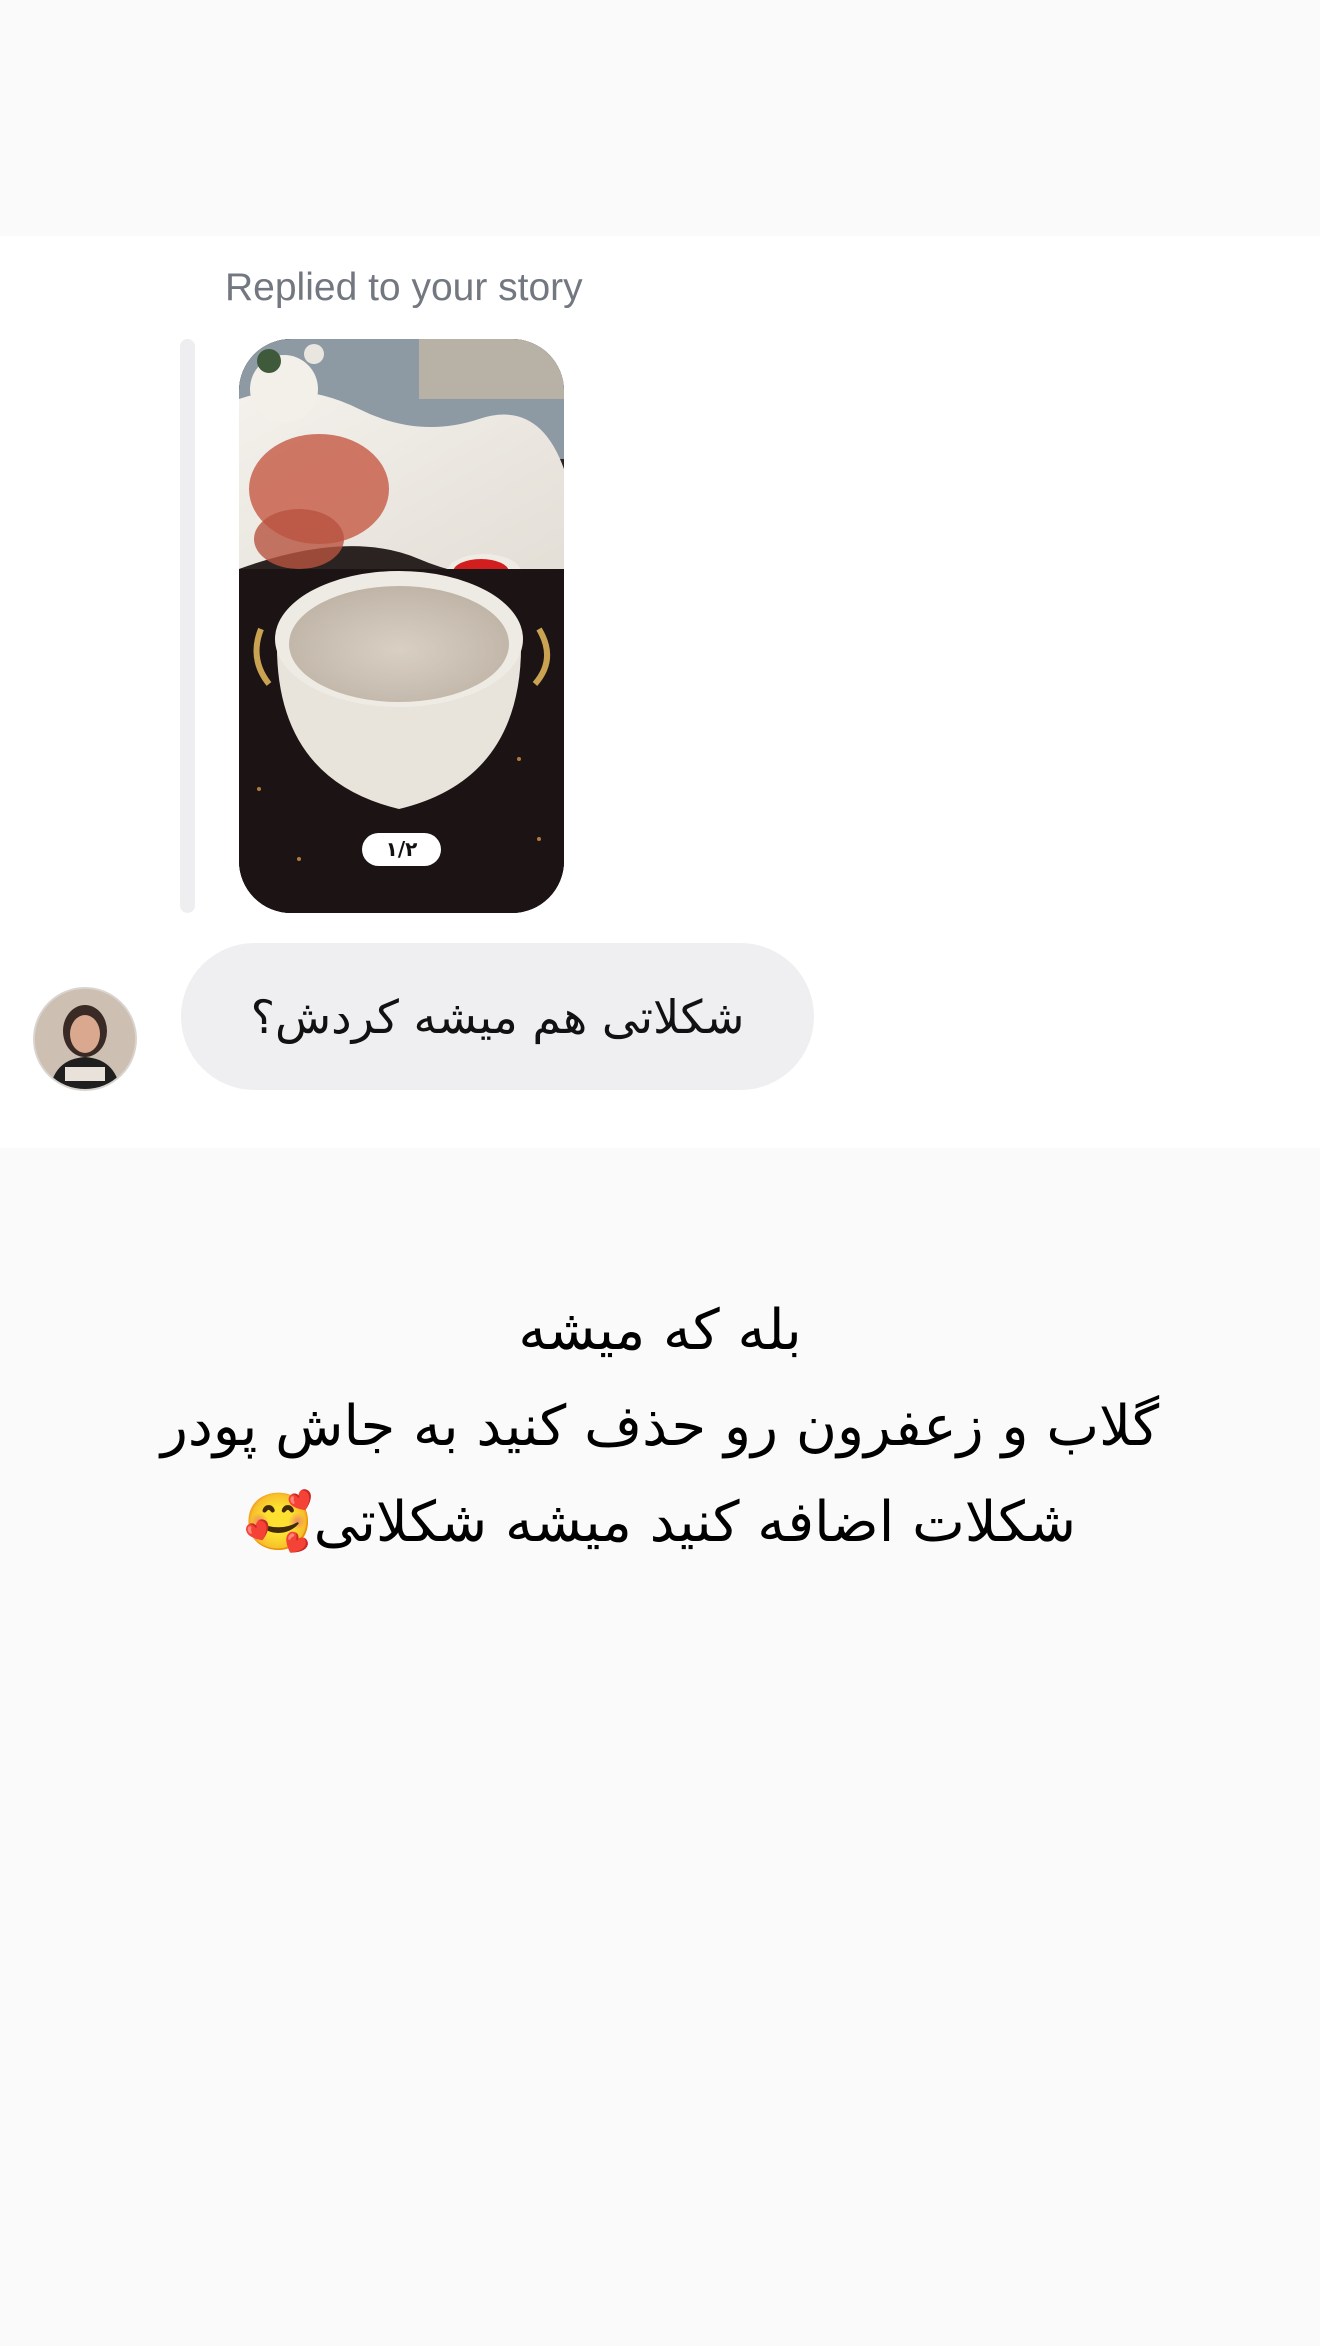  I want to click on avatar-photo, so click(85, 1039).